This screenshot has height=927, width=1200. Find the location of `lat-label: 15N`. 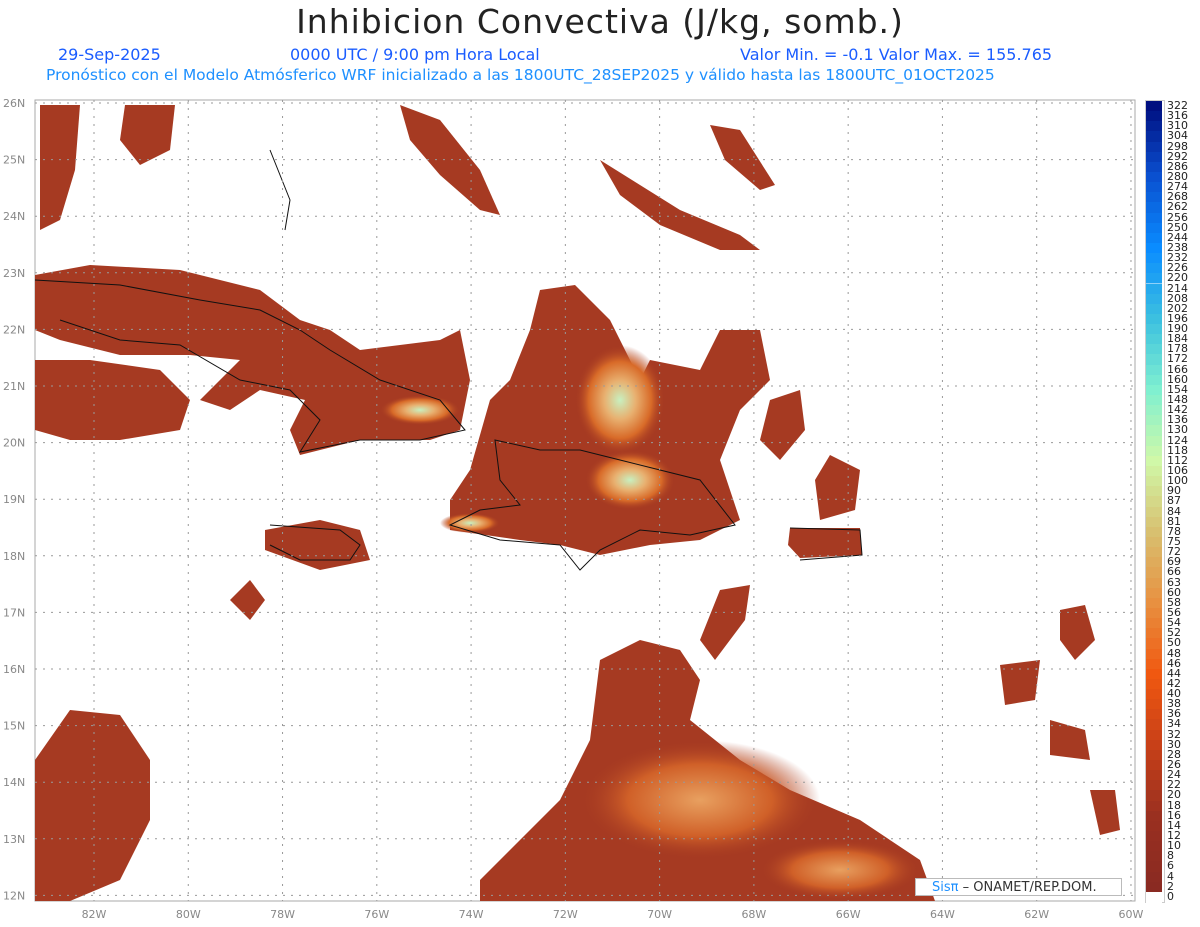

lat-label: 15N is located at coordinates (14, 726).